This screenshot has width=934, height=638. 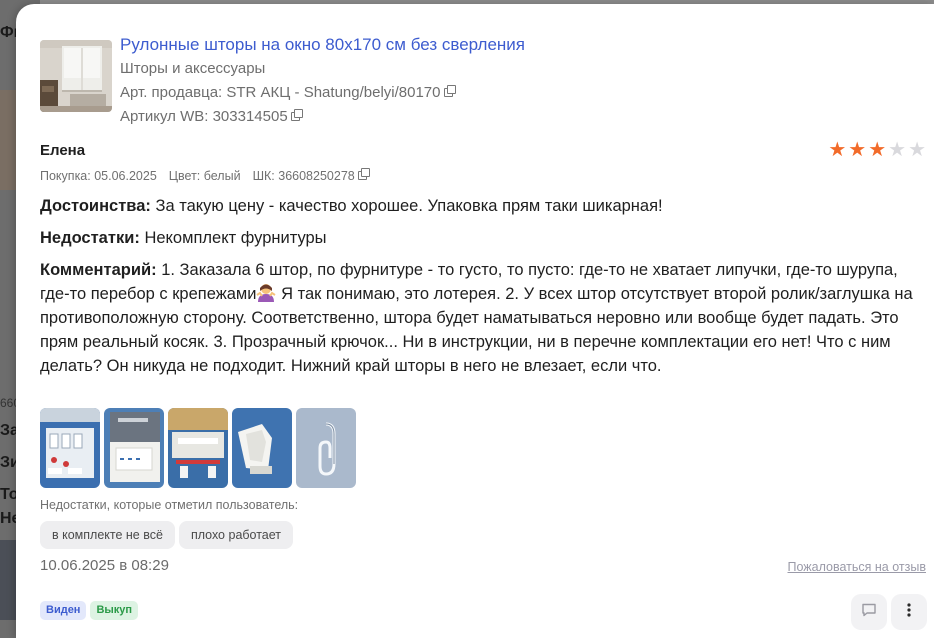 I want to click on wb-article-text: Артикул WB: 303314505, so click(x=204, y=116).